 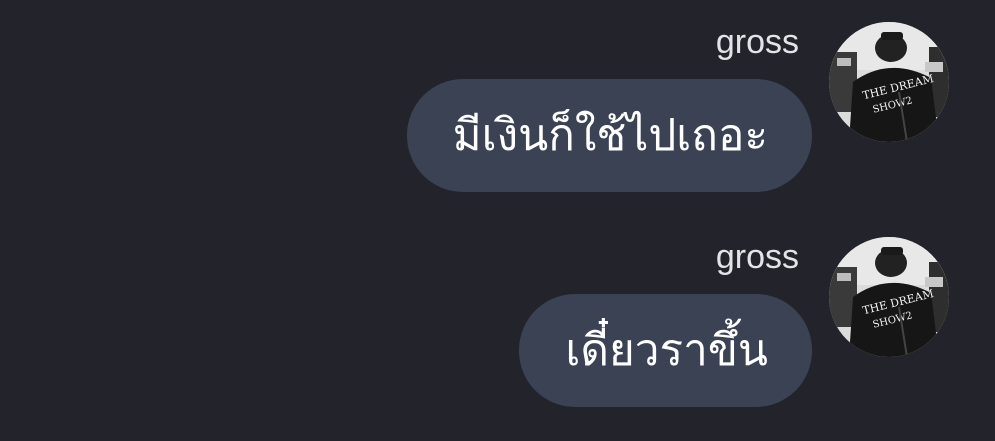 I want to click on message-bubble: มีเงินก็ใช้ไปเถอะ, so click(x=609, y=135).